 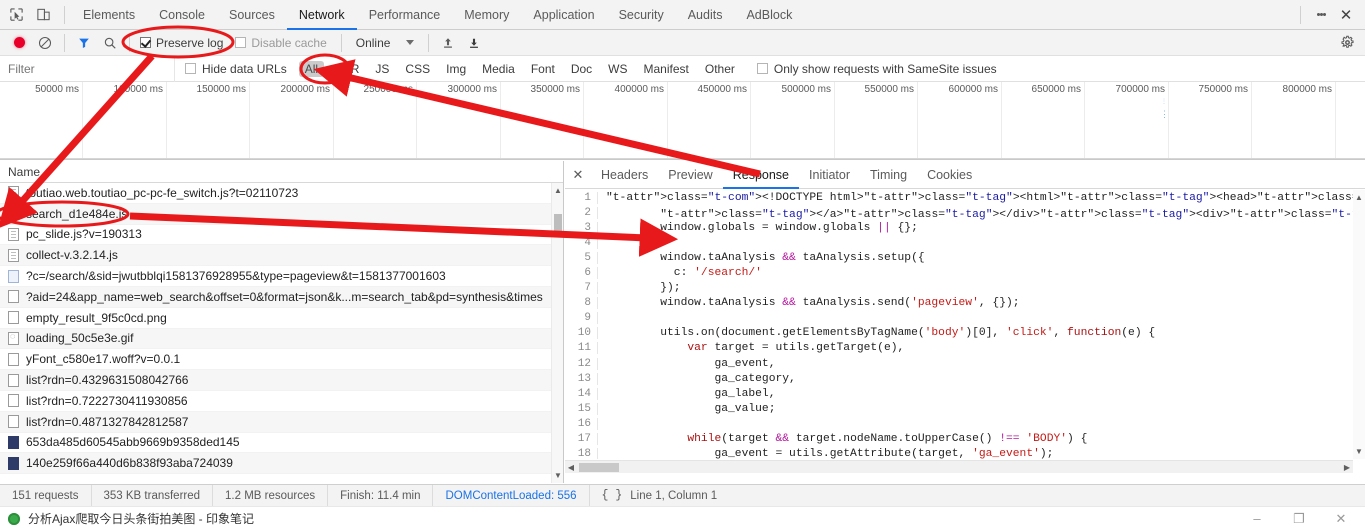 What do you see at coordinates (558, 190) in the screenshot?
I see `scroll-up-icon: ▲` at bounding box center [558, 190].